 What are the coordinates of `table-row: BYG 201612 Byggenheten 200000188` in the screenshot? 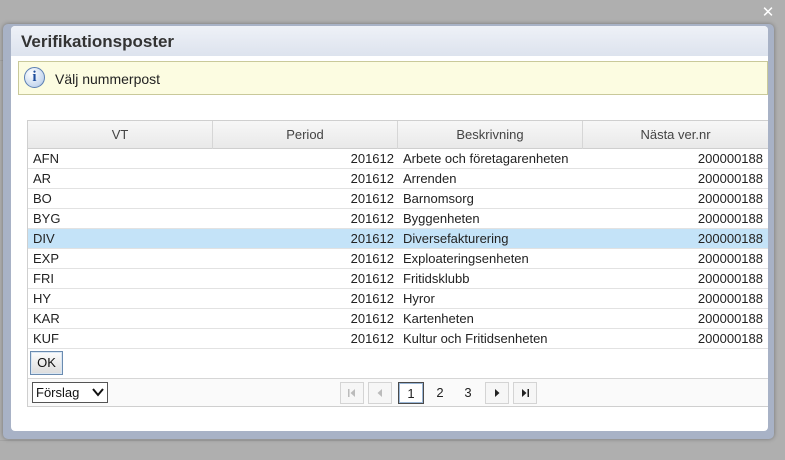 It's located at (398, 219).